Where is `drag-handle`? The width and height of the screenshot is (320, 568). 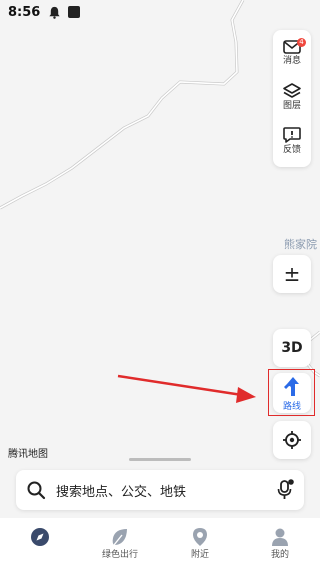
drag-handle is located at coordinates (160, 459).